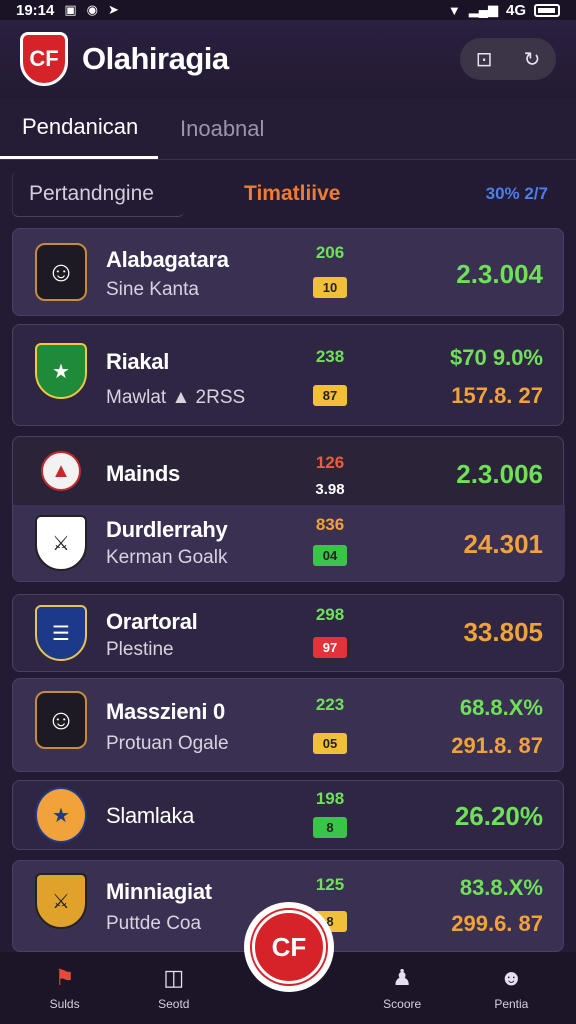 Image resolution: width=576 pixels, height=1024 pixels. I want to click on team-crest-icon: ▲, so click(61, 471).